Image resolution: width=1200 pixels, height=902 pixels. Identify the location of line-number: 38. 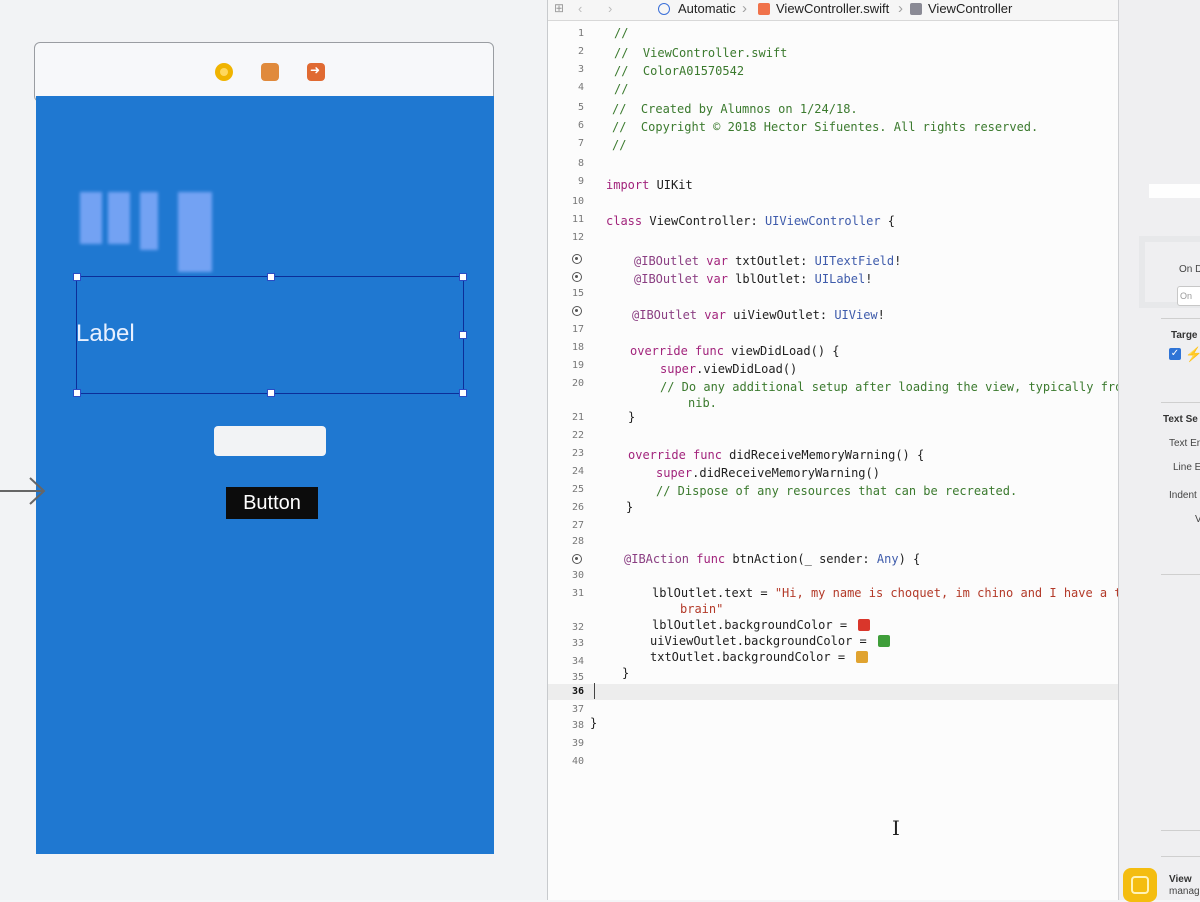
(577, 725).